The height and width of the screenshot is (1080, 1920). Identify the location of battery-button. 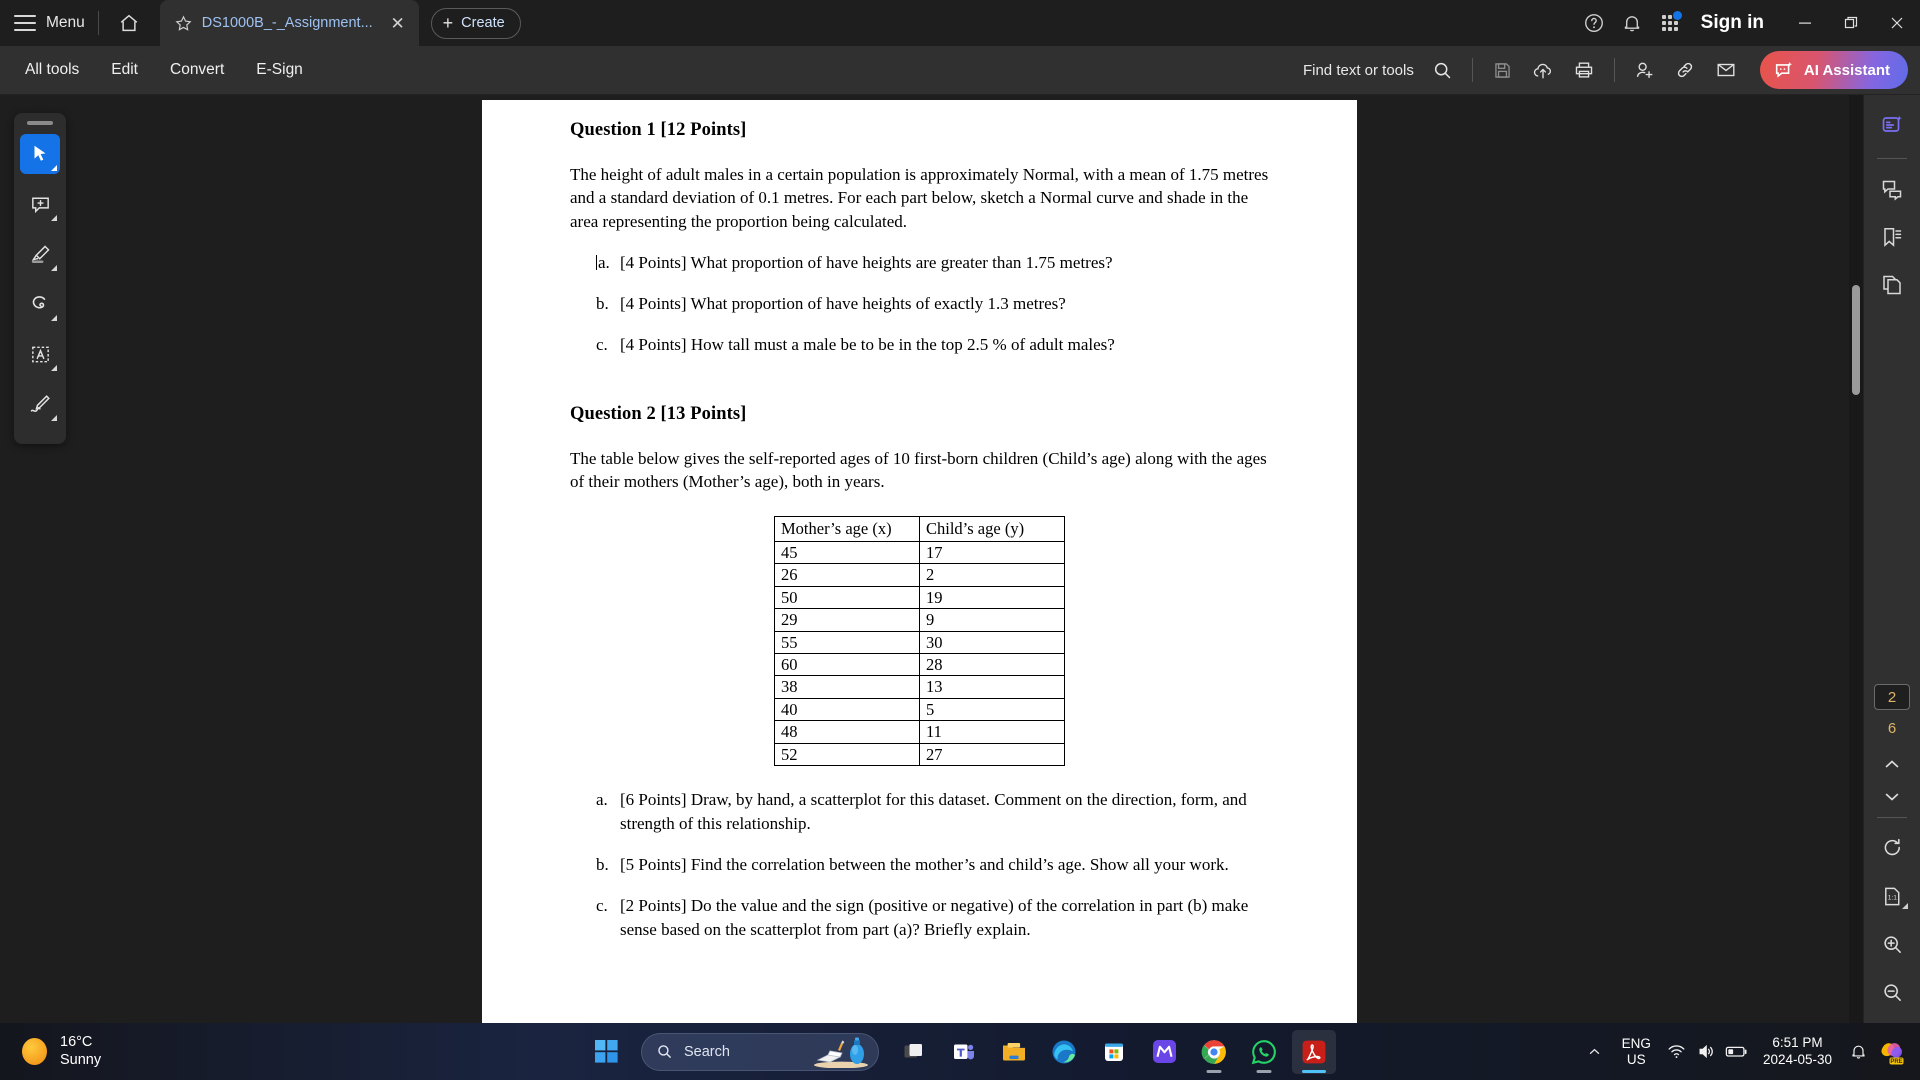
(1737, 1052).